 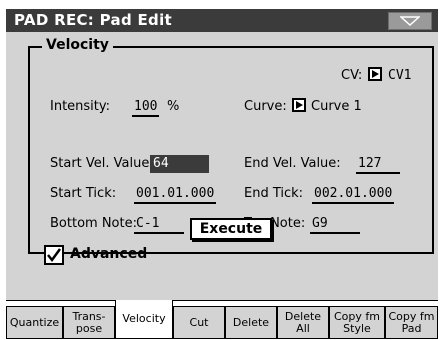 I want to click on start-tick-value: 001.01.000, so click(x=175, y=195).